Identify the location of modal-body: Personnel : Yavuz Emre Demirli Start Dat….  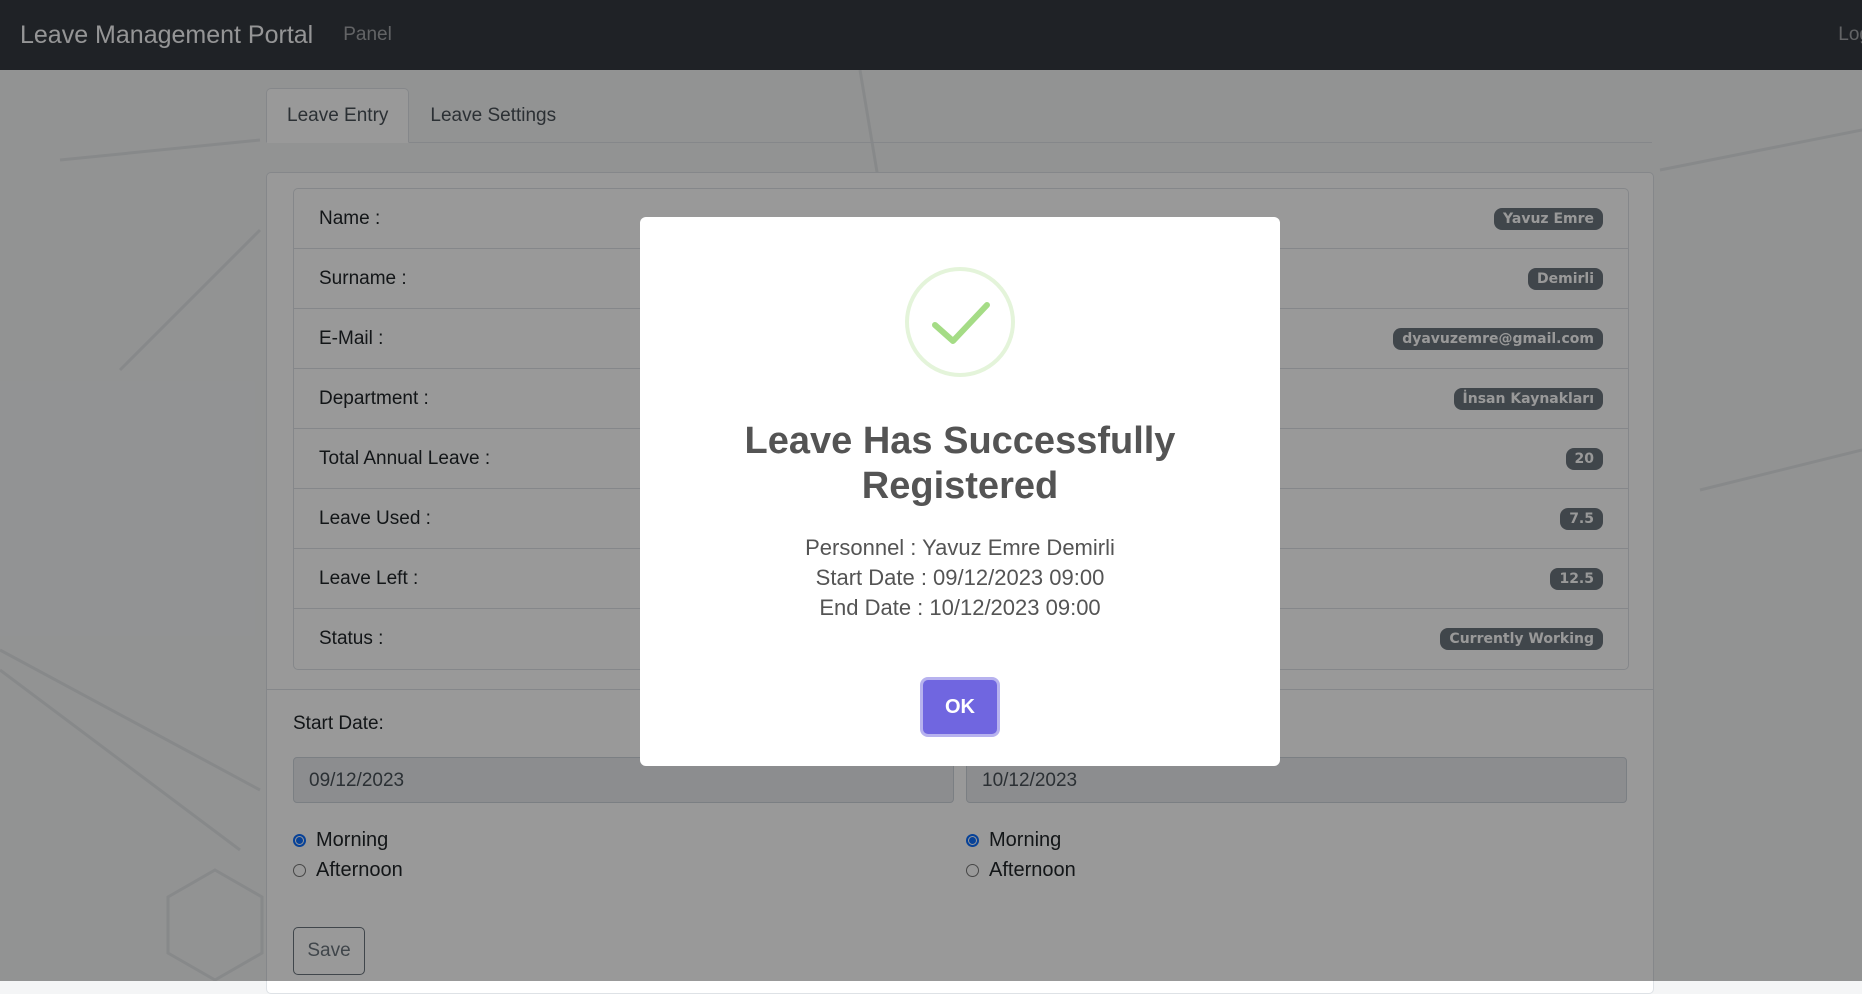
(960, 578).